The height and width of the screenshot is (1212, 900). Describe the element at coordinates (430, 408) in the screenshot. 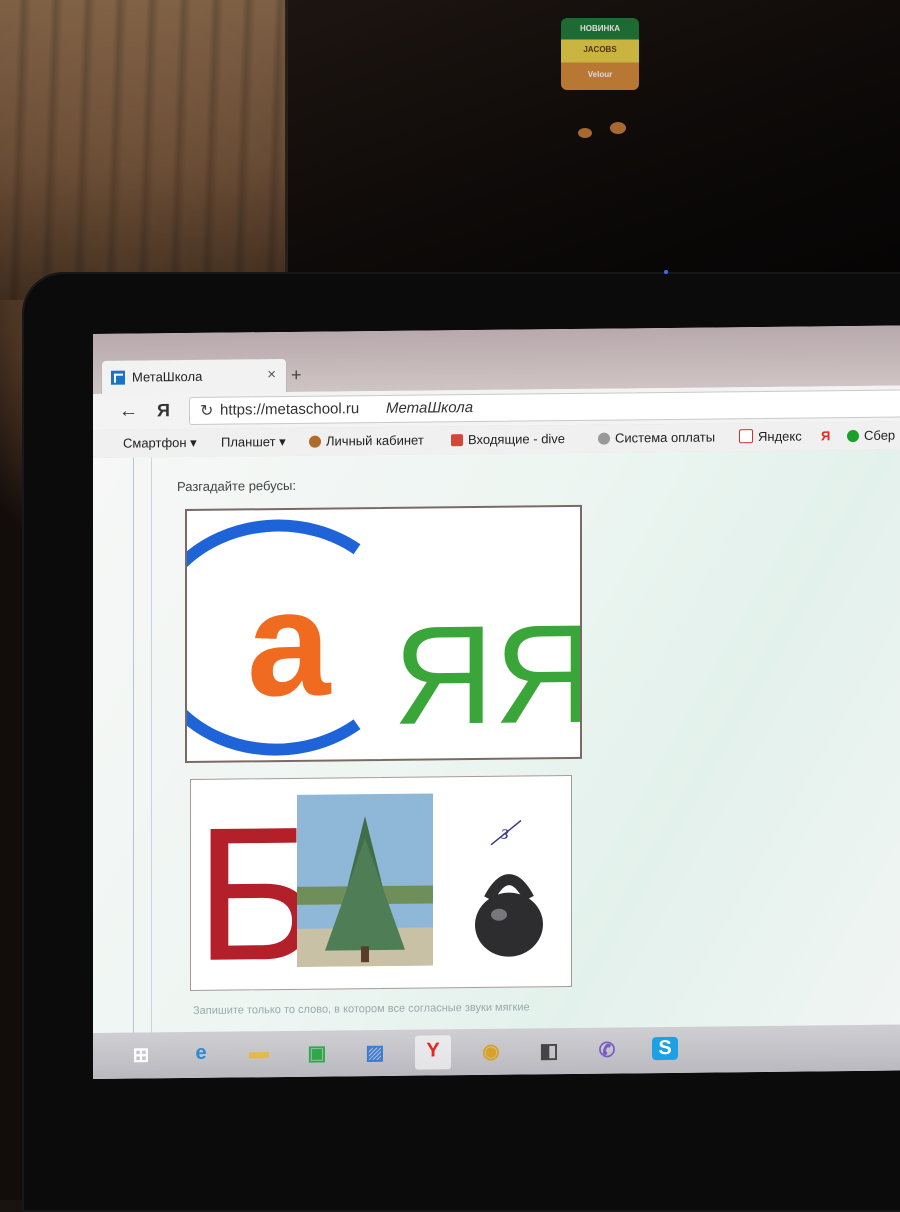

I see `url-page-title: МетаШкола` at that location.